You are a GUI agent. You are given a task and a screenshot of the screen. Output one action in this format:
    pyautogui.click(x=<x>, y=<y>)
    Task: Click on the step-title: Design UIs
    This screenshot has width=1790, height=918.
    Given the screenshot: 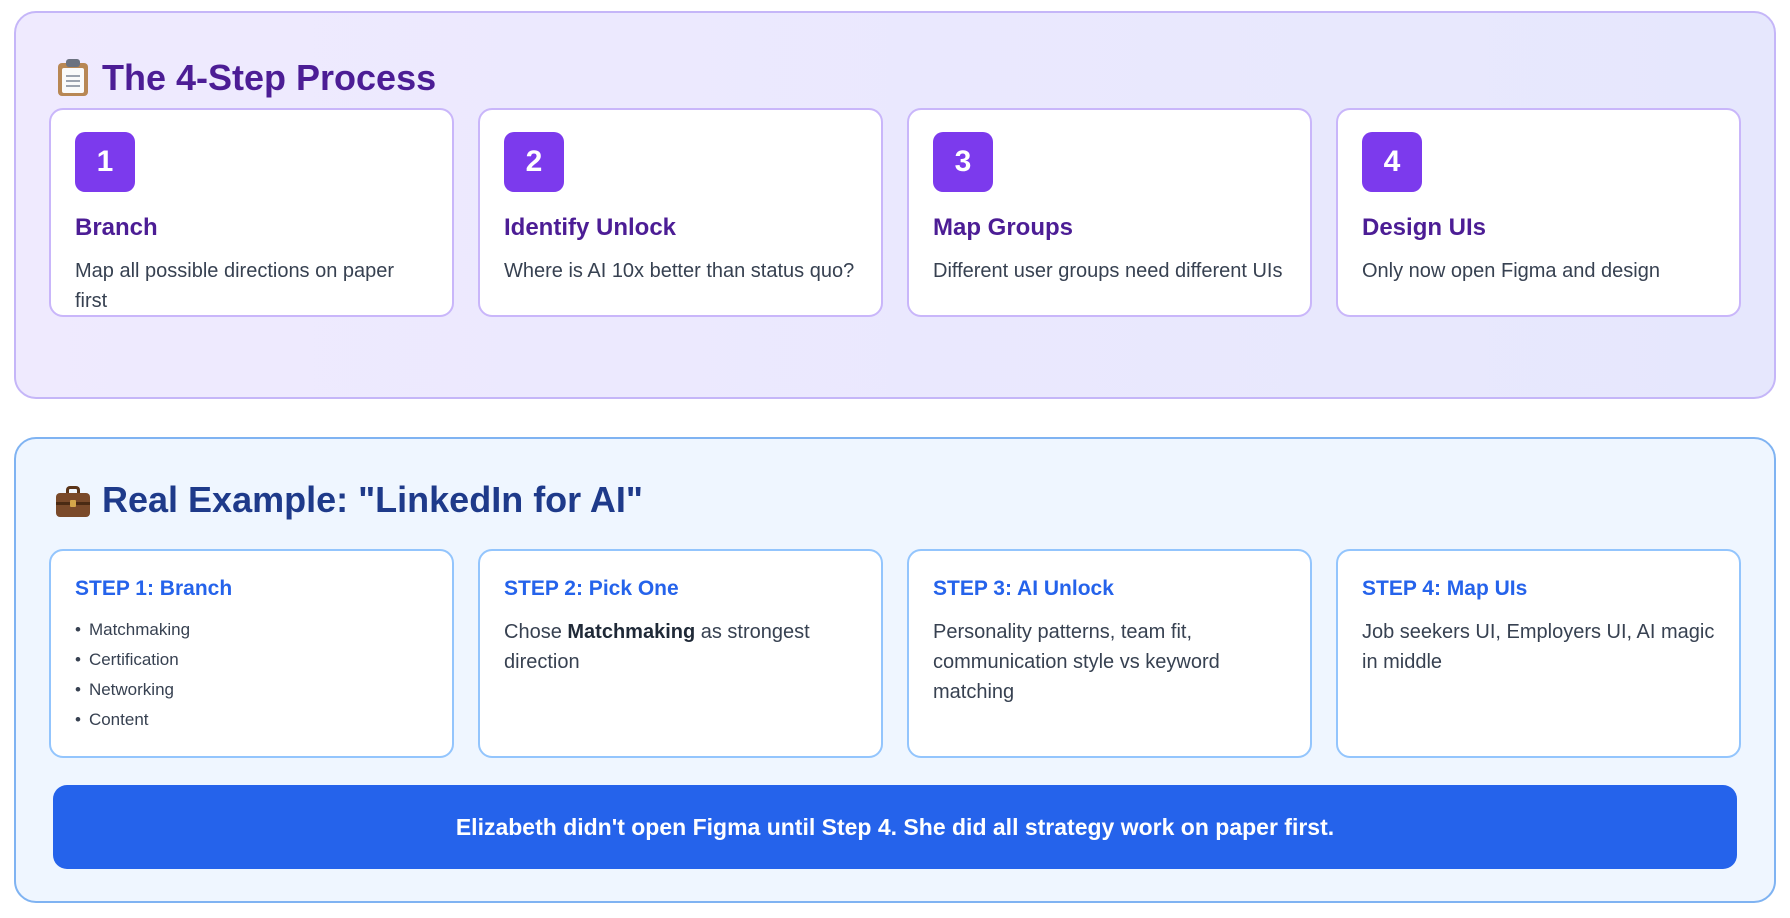 What is the action you would take?
    pyautogui.click(x=1424, y=227)
    